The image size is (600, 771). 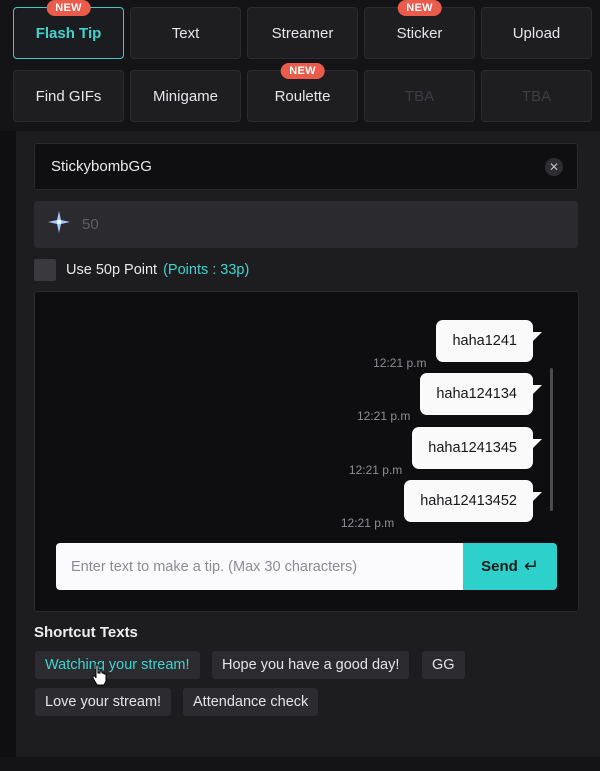 I want to click on shortcut-chip: Watching your stream!, so click(x=117, y=665).